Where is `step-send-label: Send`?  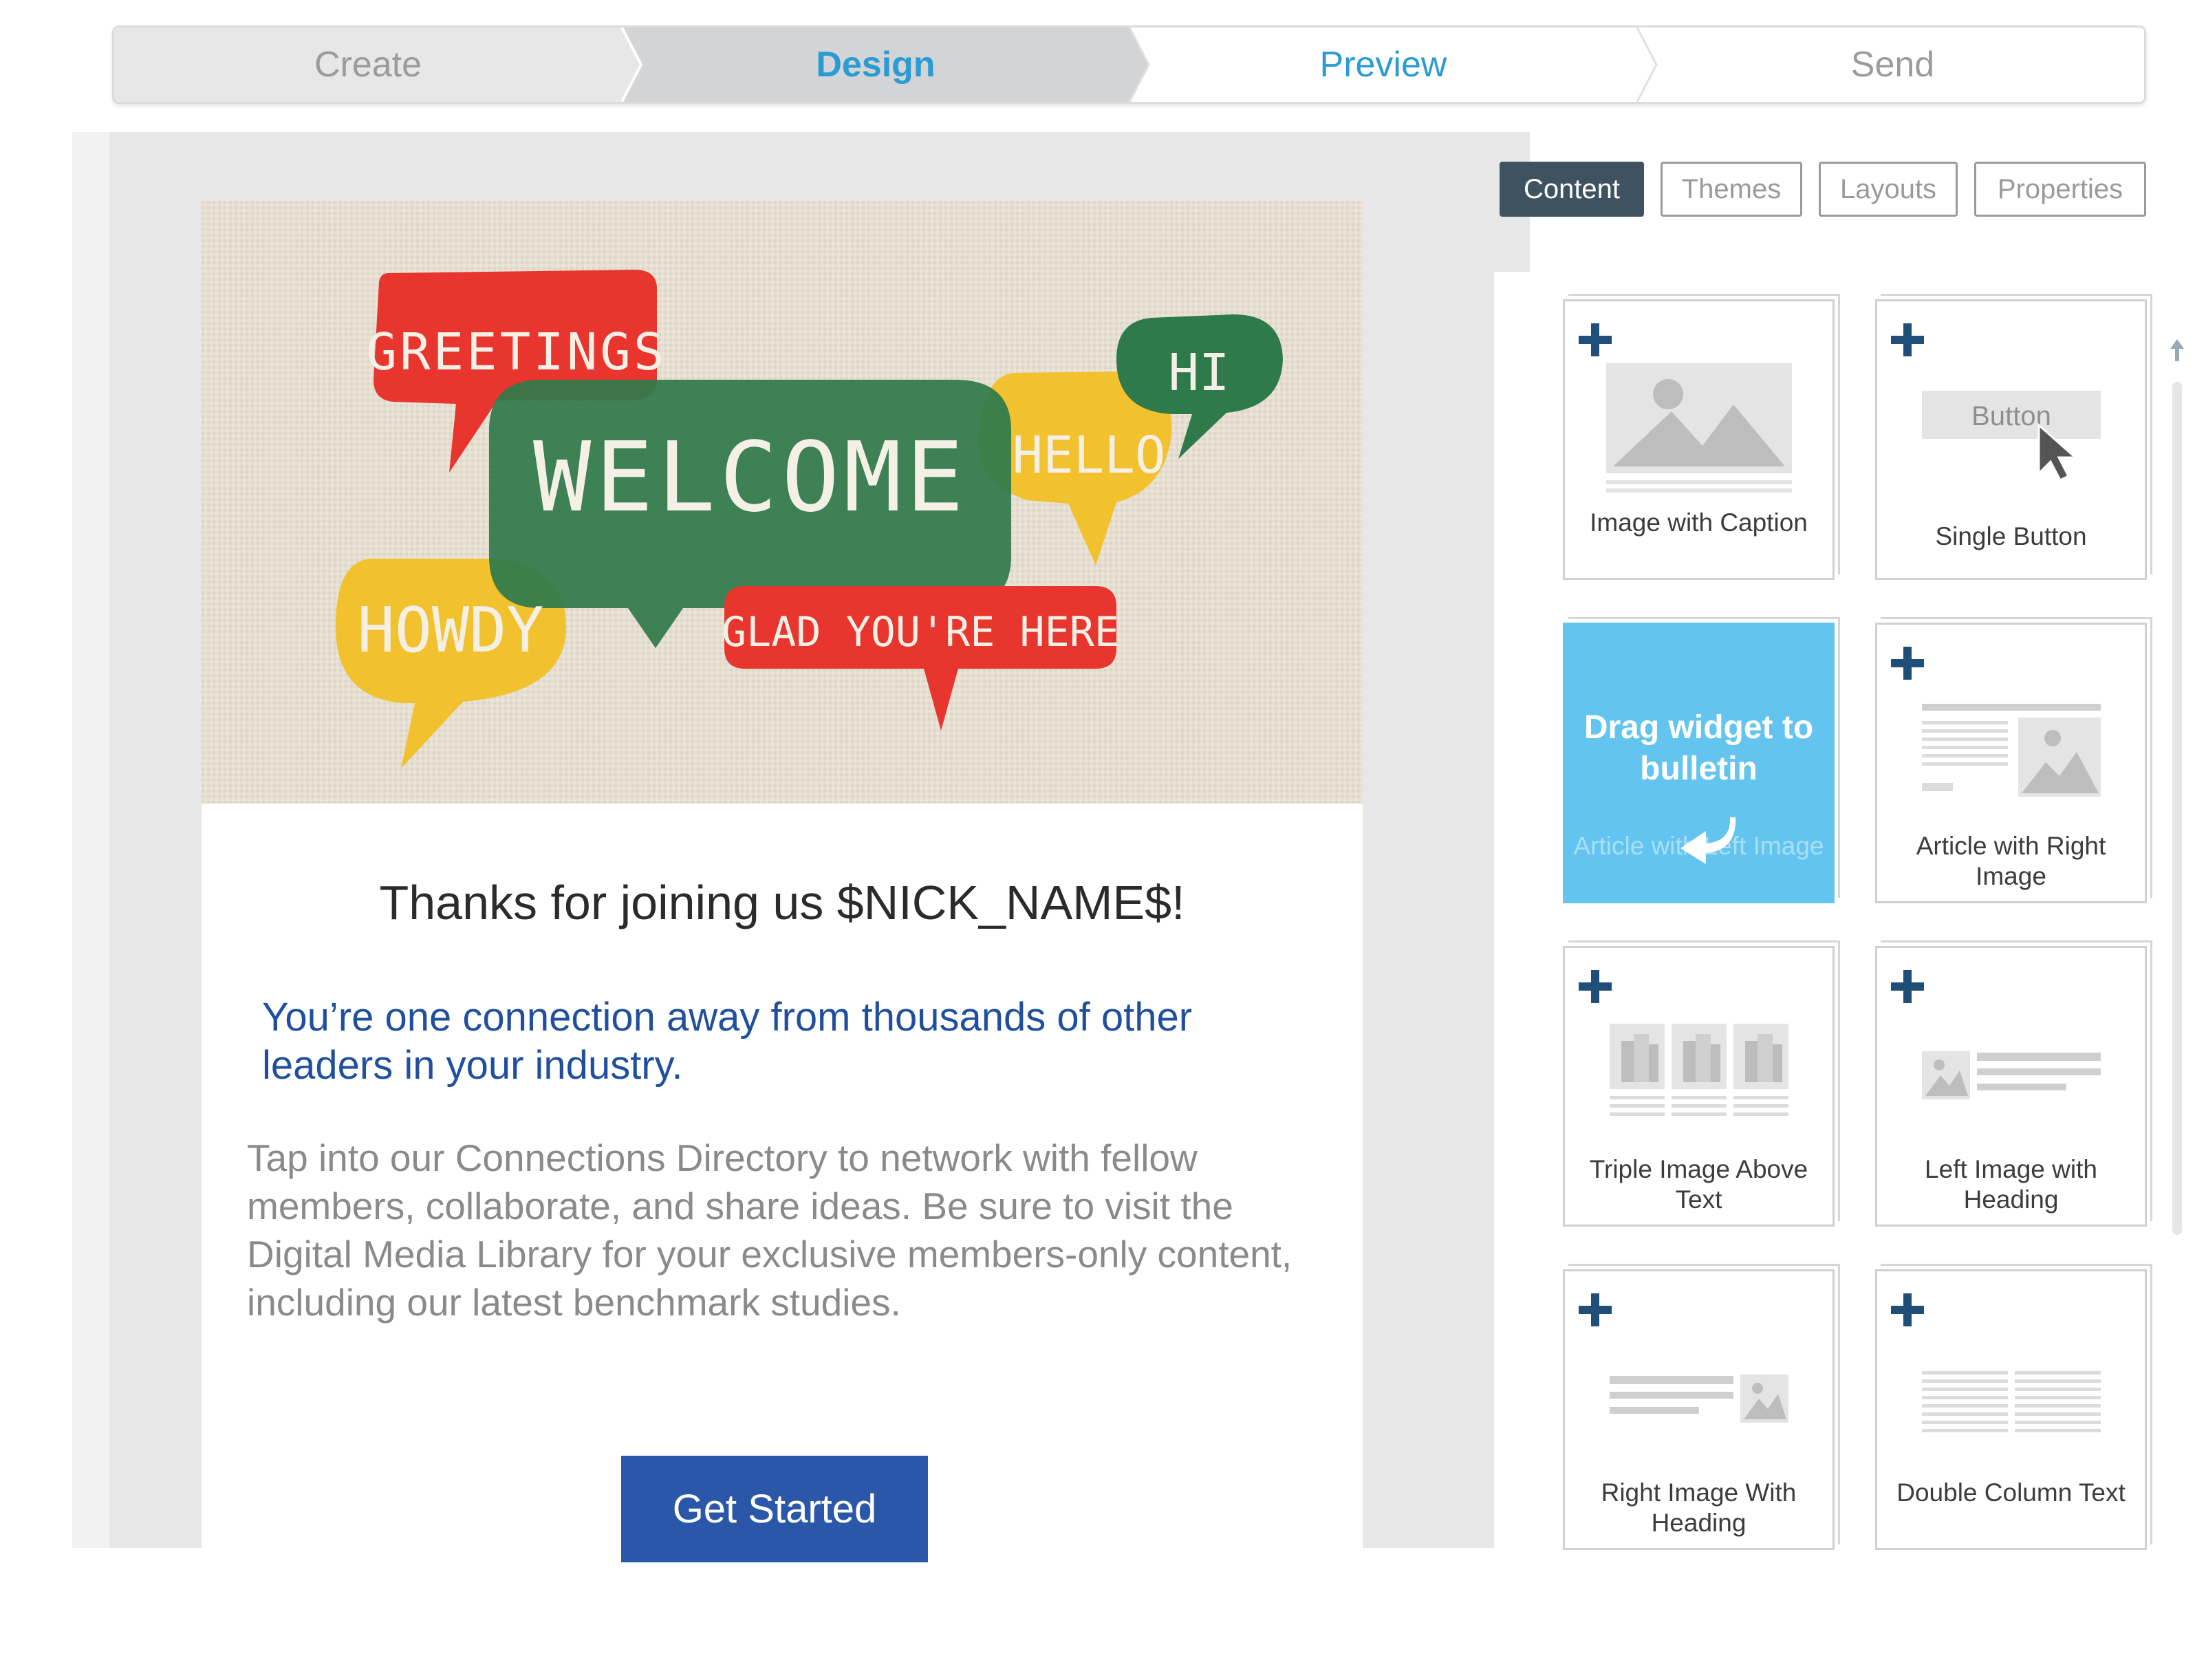 step-send-label: Send is located at coordinates (1892, 65).